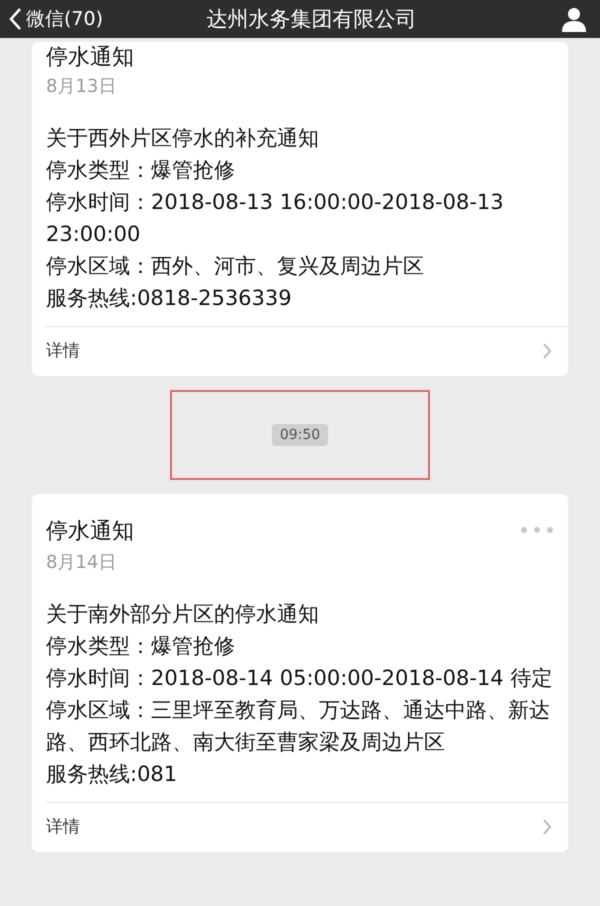 This screenshot has height=906, width=600. Describe the element at coordinates (112, 774) in the screenshot. I see `notice-text: 服务热线:081` at that location.